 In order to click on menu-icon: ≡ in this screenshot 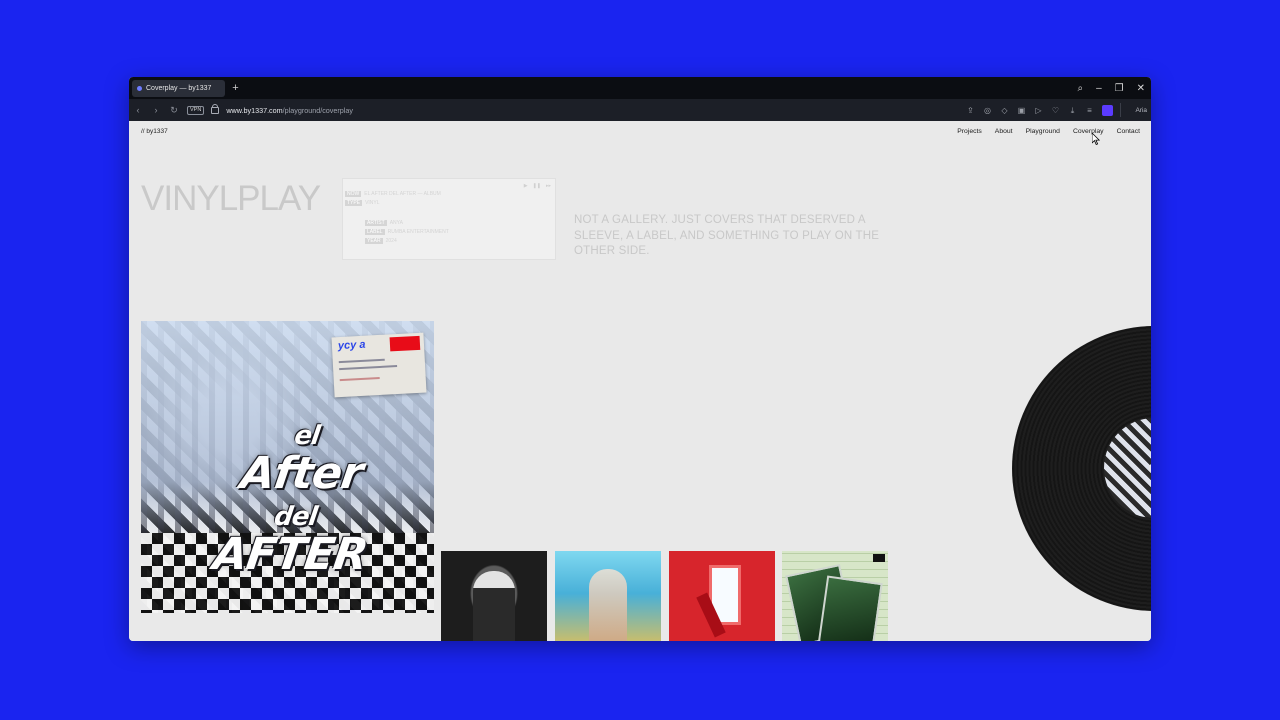, I will do `click(1089, 110)`.